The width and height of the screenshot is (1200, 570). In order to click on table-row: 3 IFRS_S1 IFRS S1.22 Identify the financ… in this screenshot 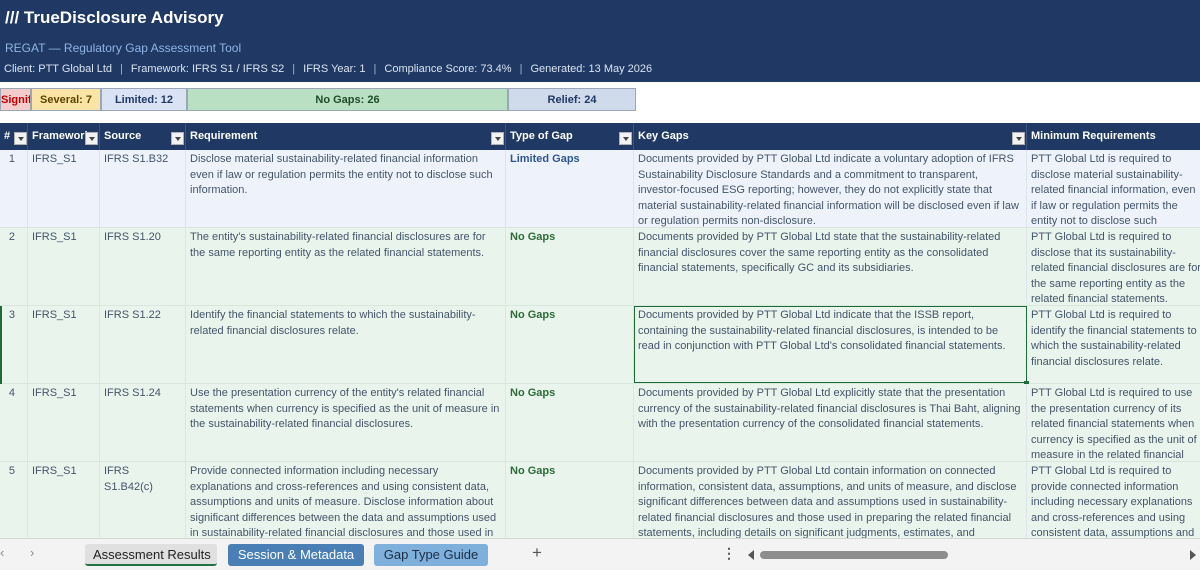, I will do `click(600, 346)`.